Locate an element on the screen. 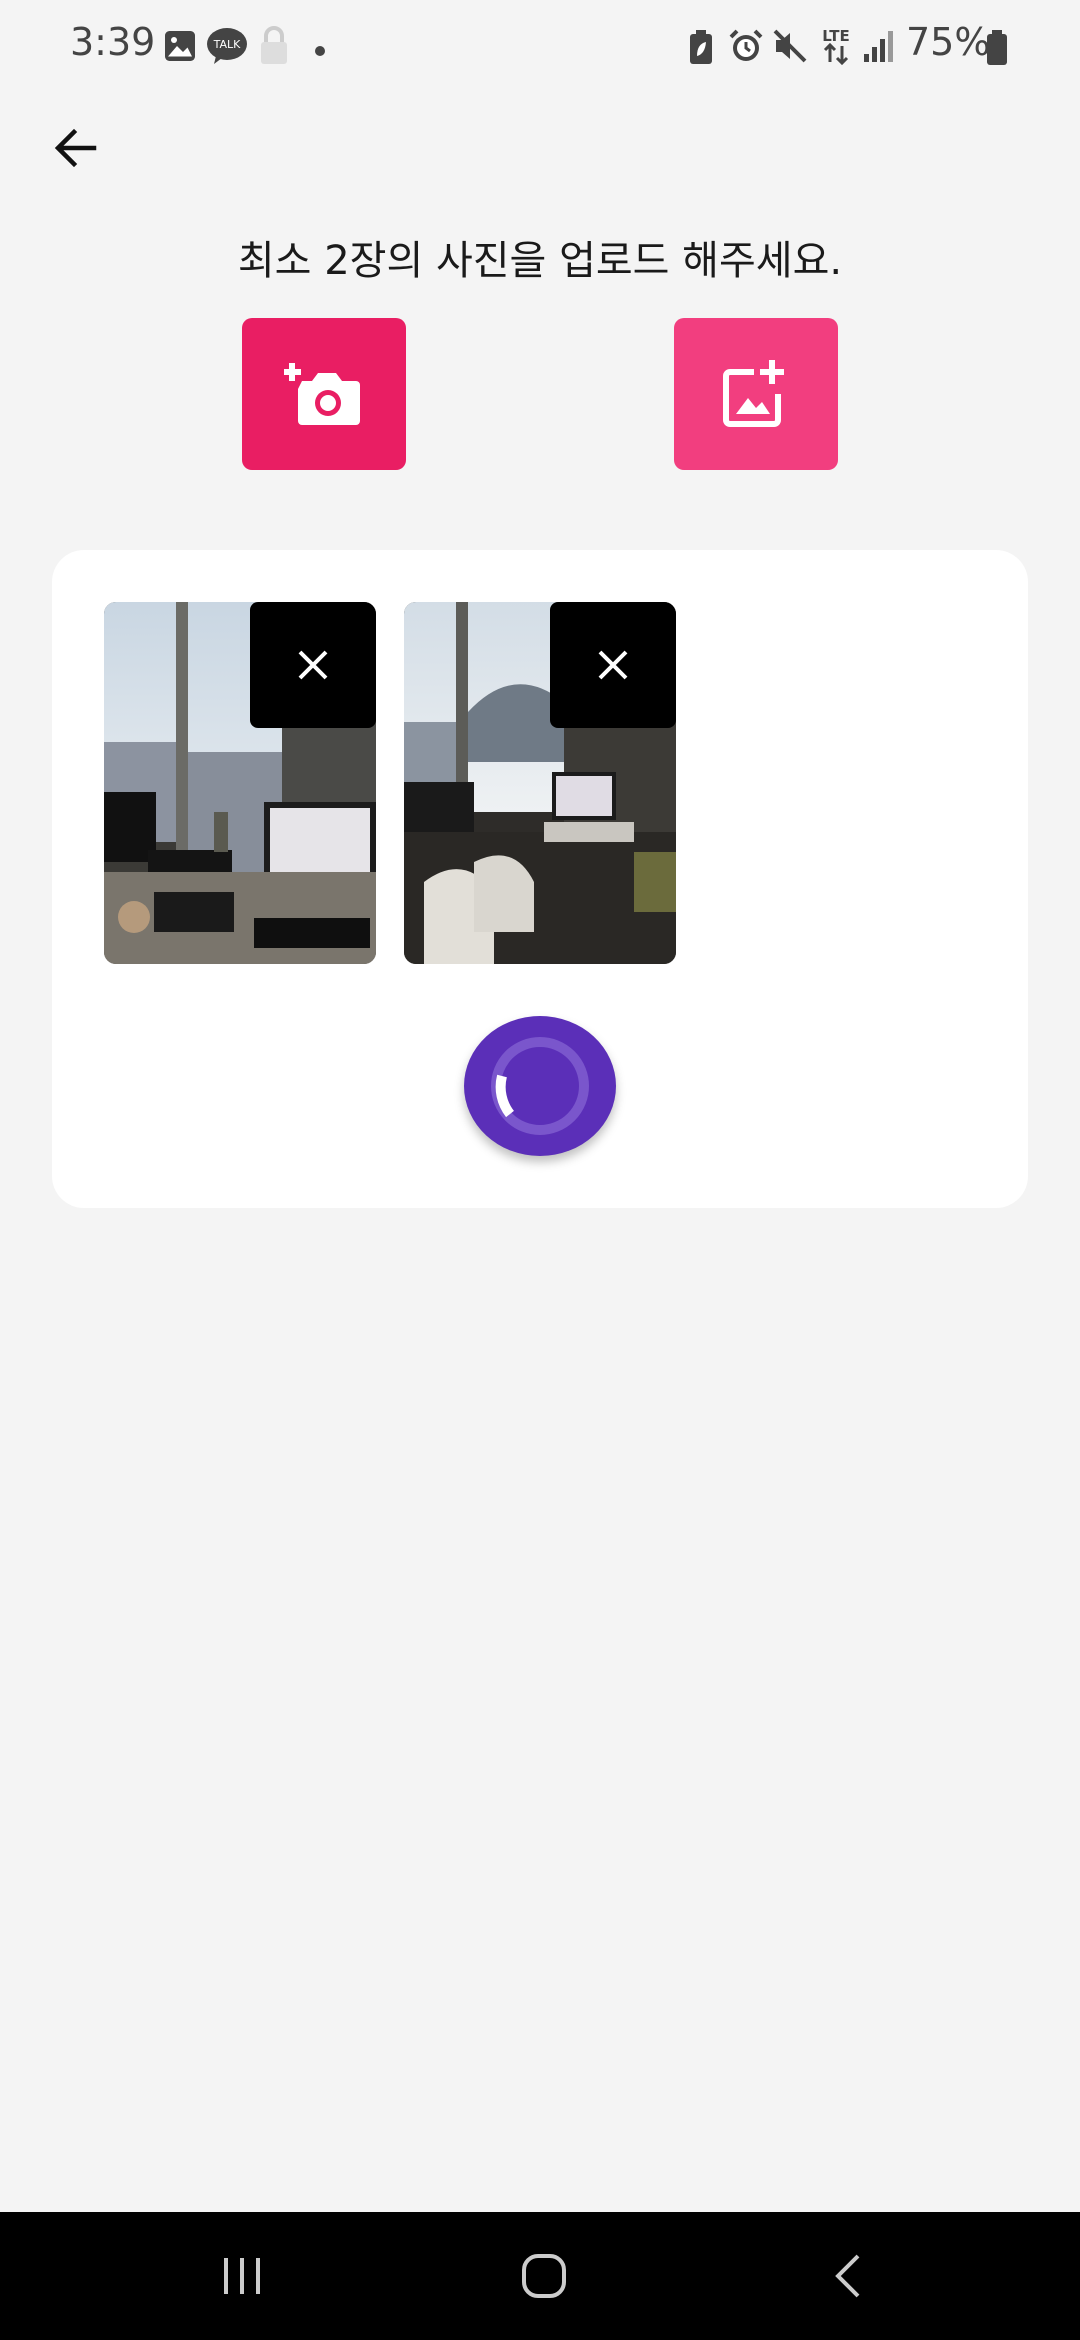 Image resolution: width=1080 pixels, height=2340 pixels. back-button is located at coordinates (76, 148).